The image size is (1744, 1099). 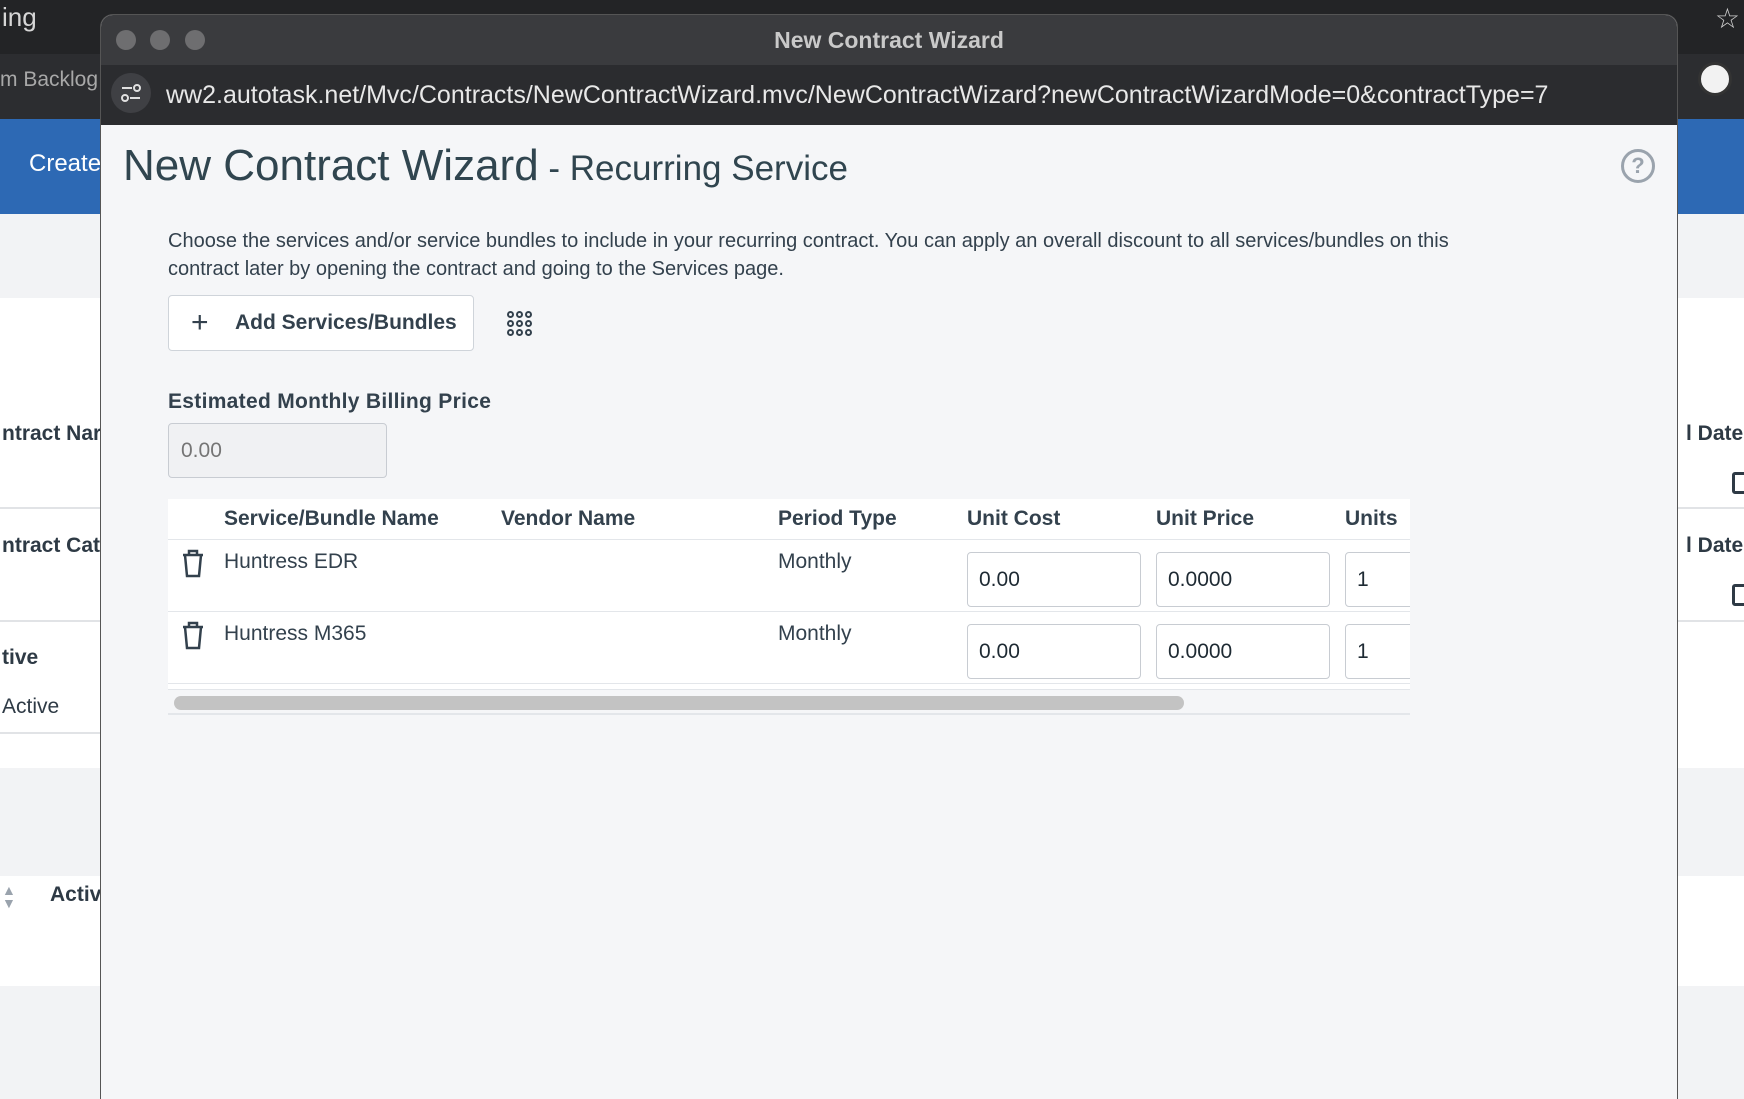 I want to click on background-status-label: tive, so click(x=20, y=657).